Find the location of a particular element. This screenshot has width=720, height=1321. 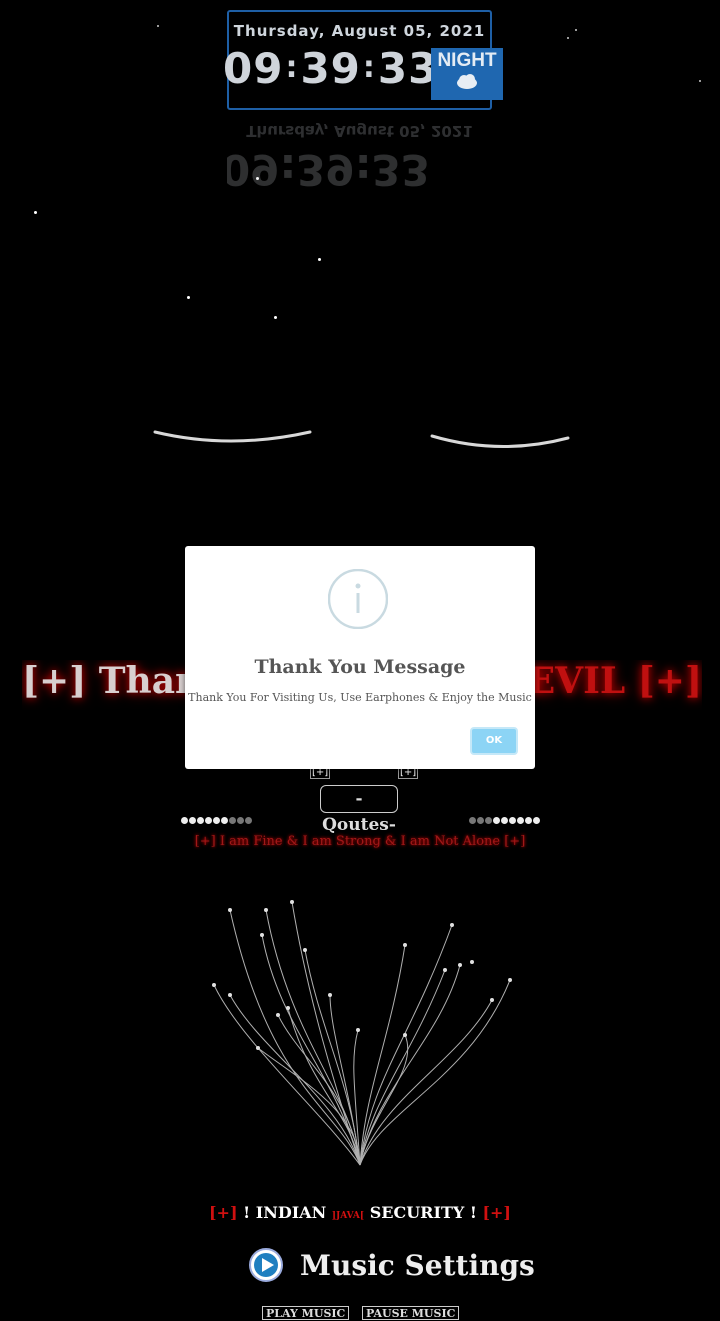

clock-minutes: 39 is located at coordinates (330, 68).